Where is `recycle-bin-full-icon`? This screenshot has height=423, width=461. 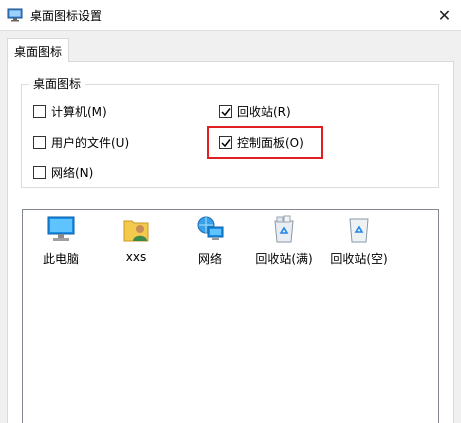 recycle-bin-full-icon is located at coordinates (284, 229).